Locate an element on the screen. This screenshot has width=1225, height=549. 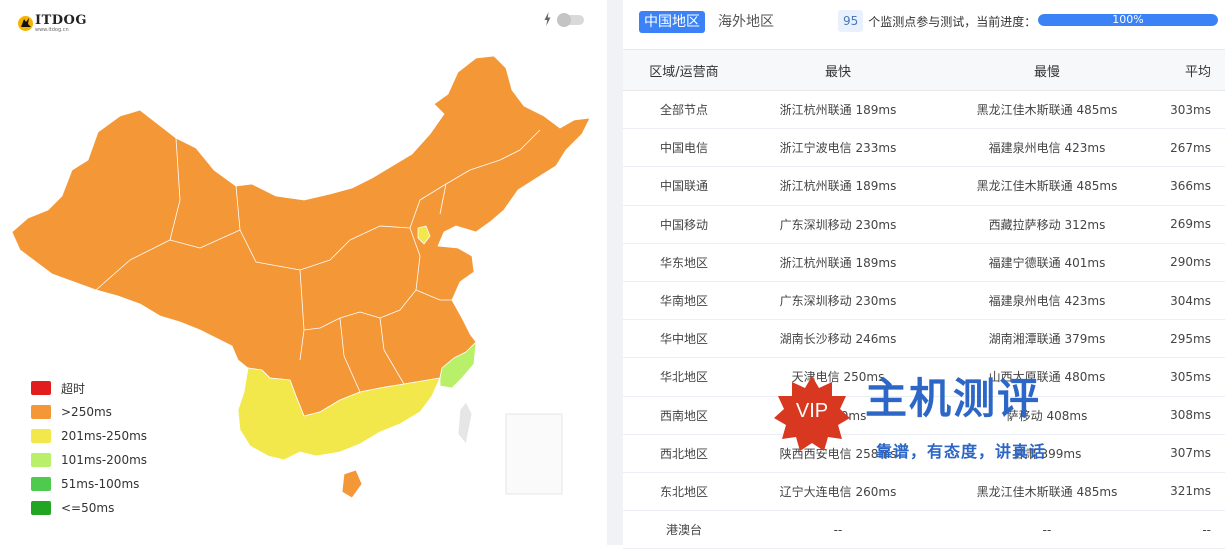
cell-average: 303ms is located at coordinates (1190, 109).